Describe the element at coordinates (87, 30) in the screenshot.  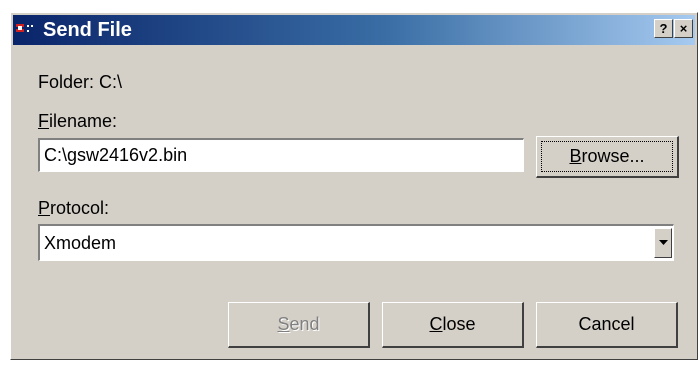
I see `dialog-title: Send File` at that location.